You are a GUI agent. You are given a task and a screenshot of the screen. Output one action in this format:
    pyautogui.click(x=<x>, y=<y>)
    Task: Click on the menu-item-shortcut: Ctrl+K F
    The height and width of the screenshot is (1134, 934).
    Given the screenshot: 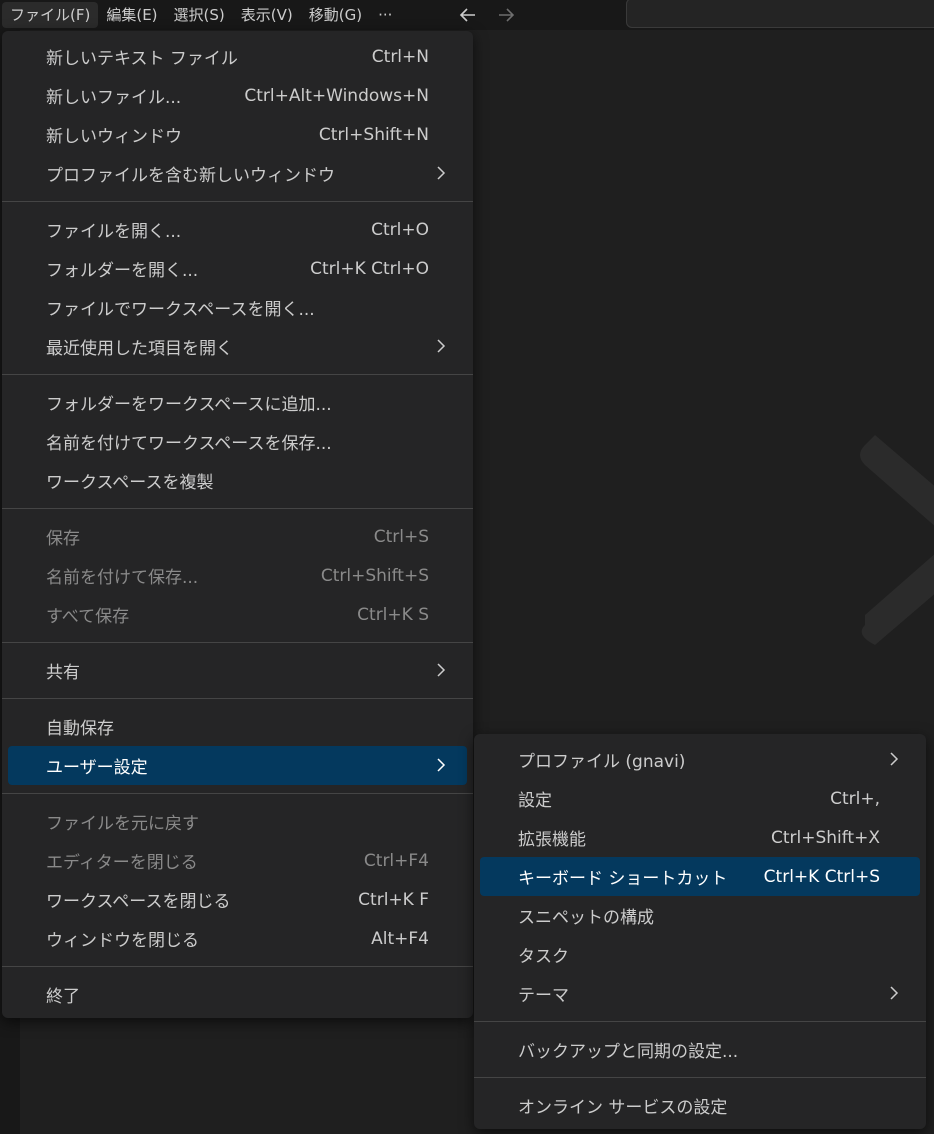 What is the action you would take?
    pyautogui.click(x=393, y=899)
    